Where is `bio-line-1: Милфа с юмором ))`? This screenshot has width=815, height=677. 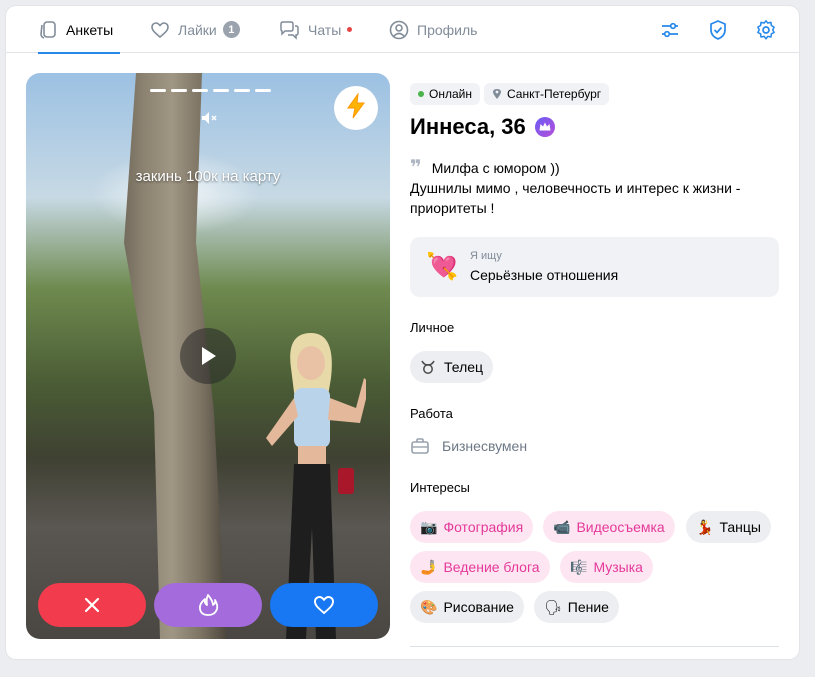
bio-line-1: Милфа с юмором )) is located at coordinates (495, 168).